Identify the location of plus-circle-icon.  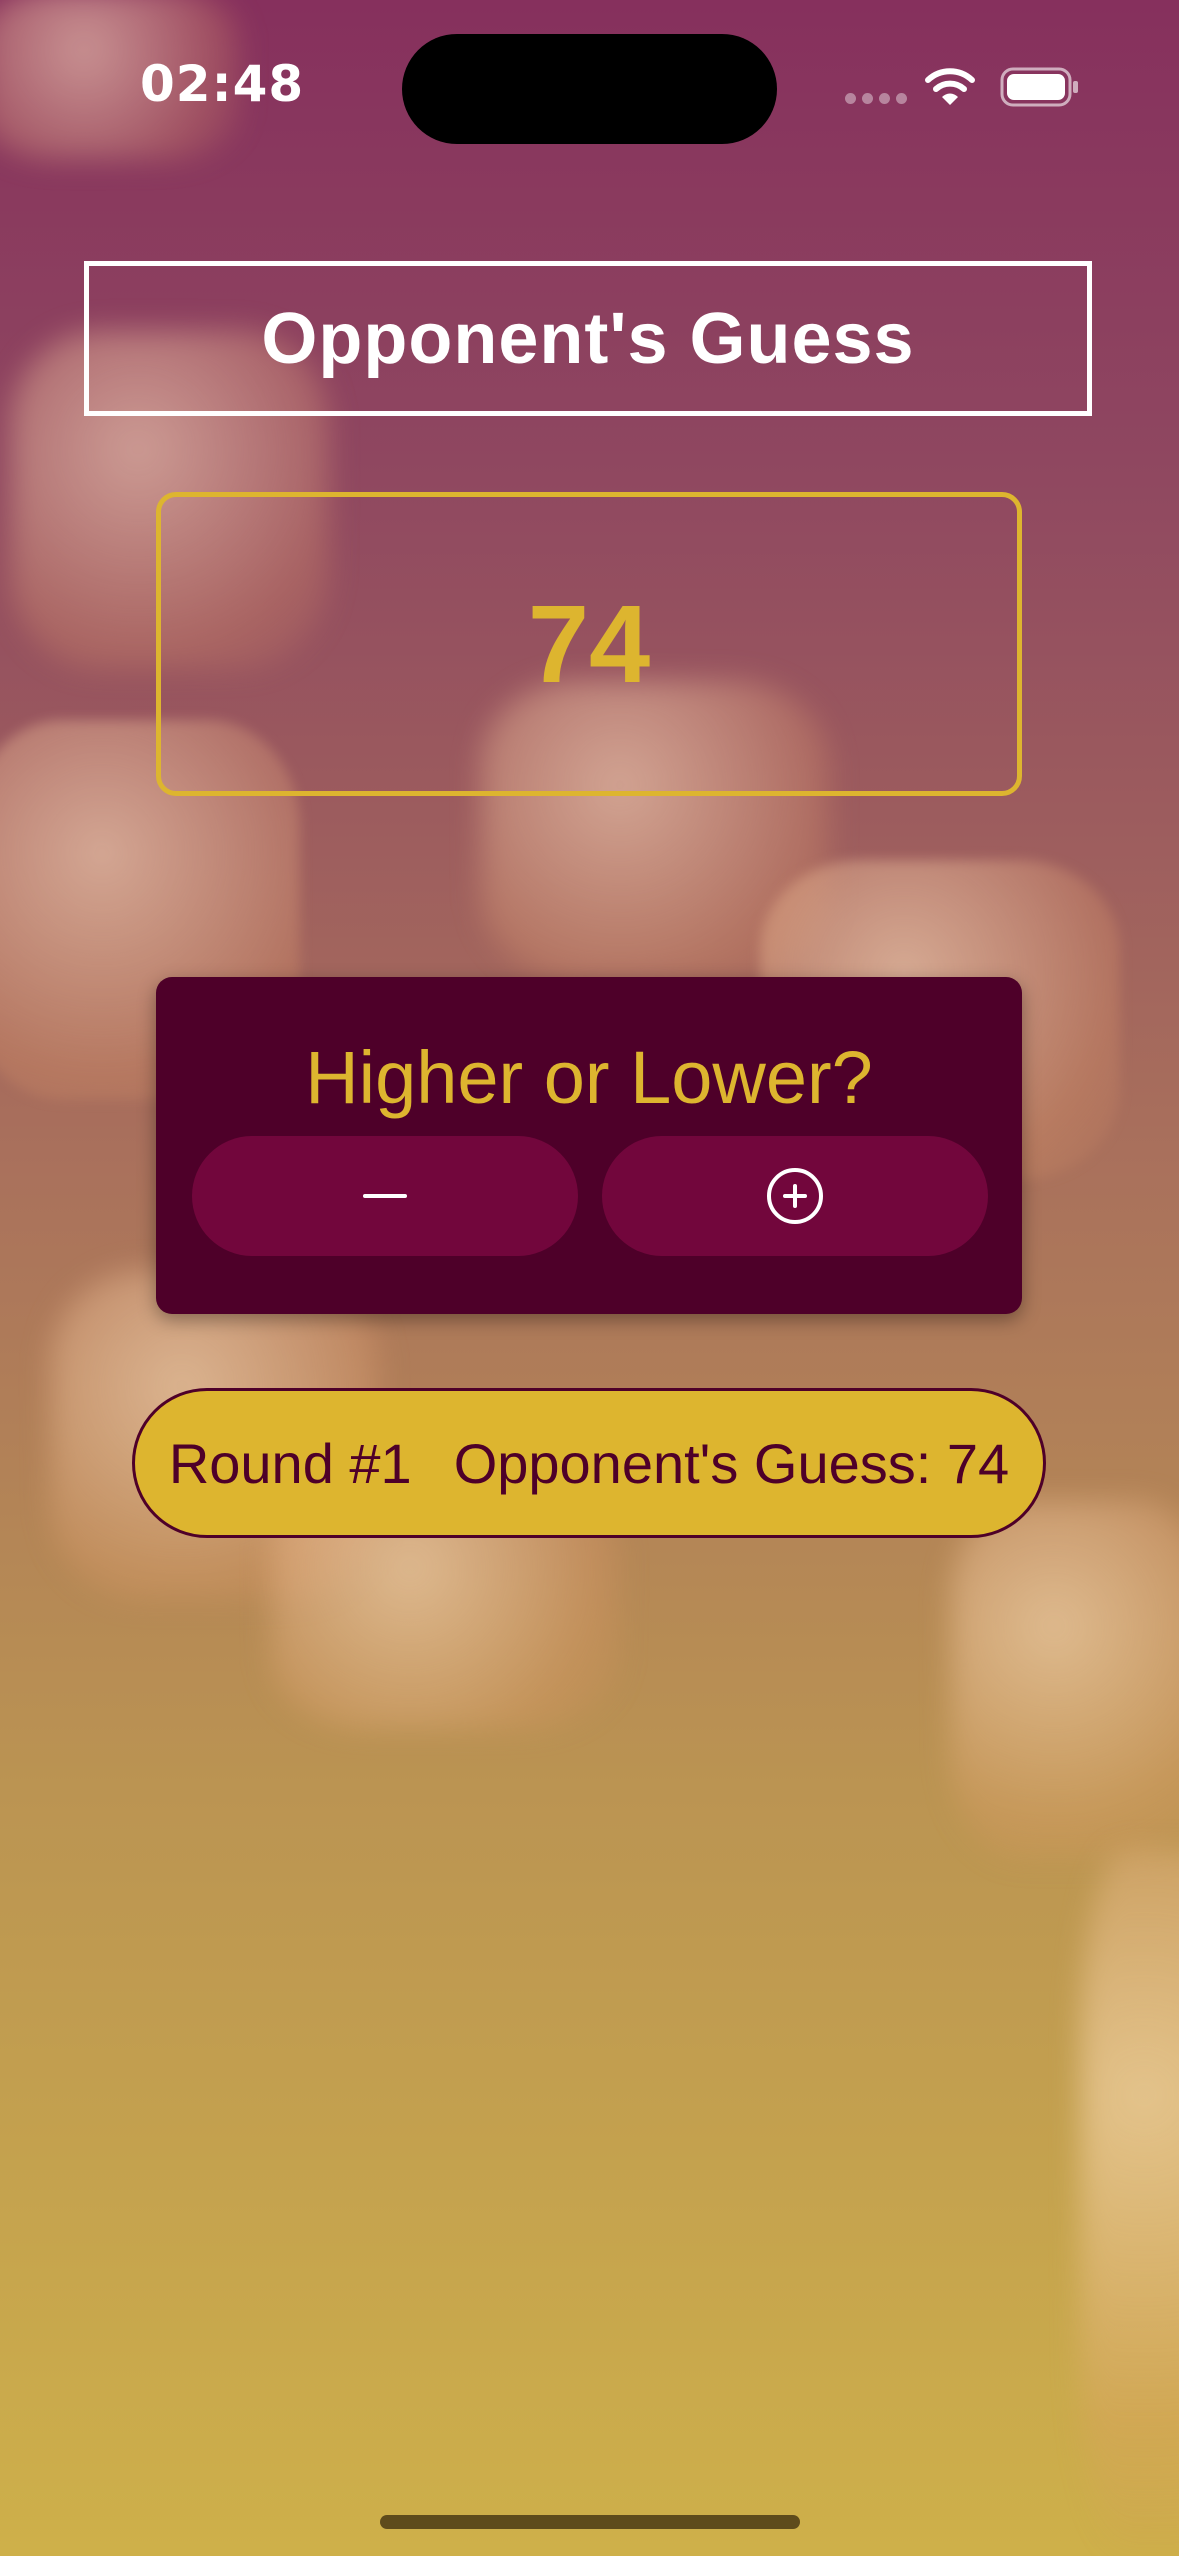
(795, 1196).